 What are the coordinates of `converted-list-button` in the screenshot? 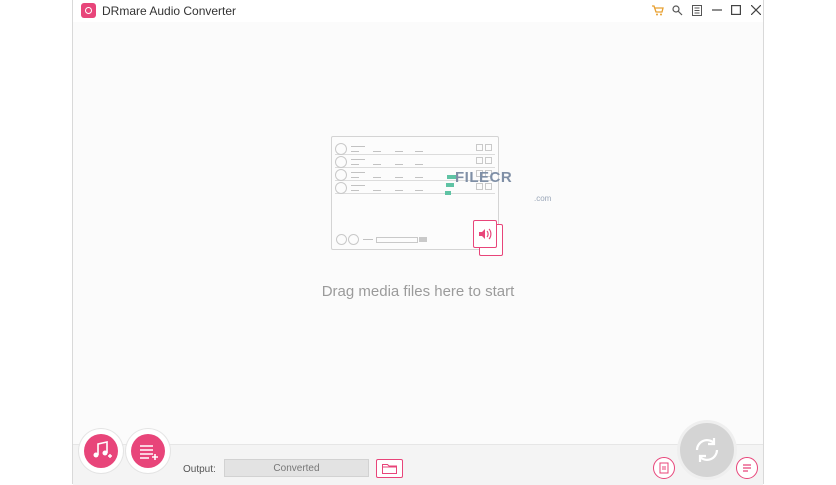 It's located at (747, 468).